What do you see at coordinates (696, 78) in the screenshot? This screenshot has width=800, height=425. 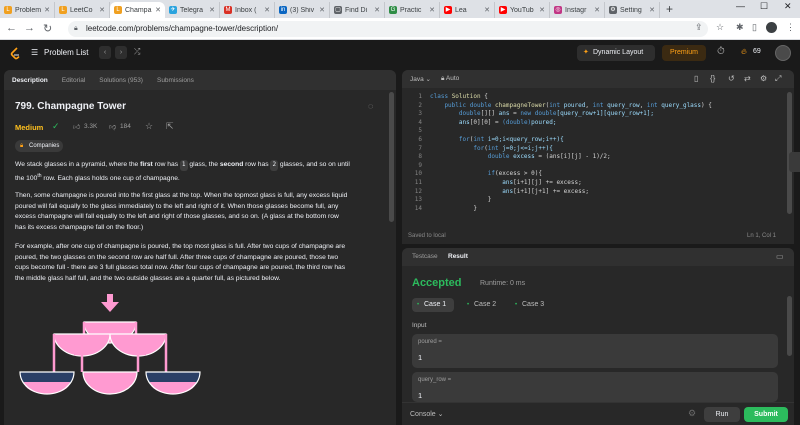 I see `bookmark-code-icon: ▯` at bounding box center [696, 78].